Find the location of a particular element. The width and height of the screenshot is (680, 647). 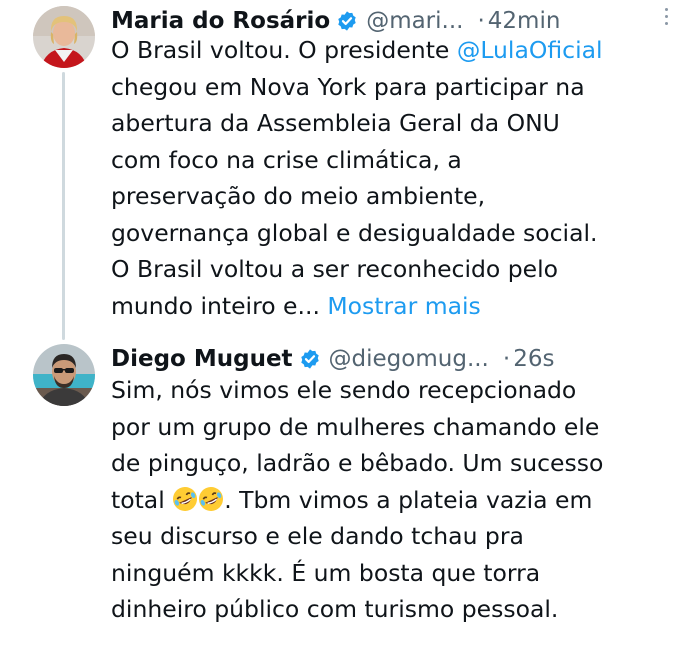

author-name: Diego Muguet is located at coordinates (202, 359).